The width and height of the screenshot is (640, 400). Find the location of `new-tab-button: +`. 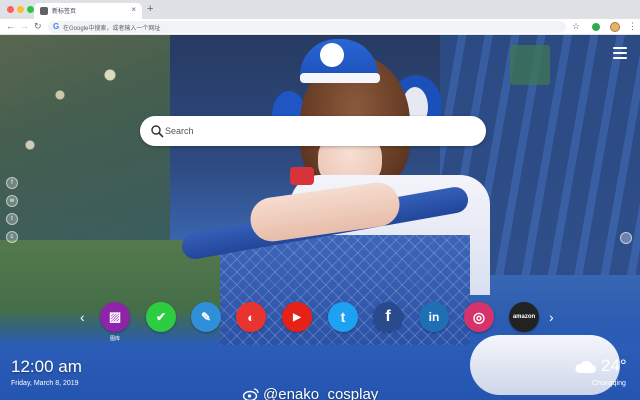

new-tab-button: + is located at coordinates (150, 9).